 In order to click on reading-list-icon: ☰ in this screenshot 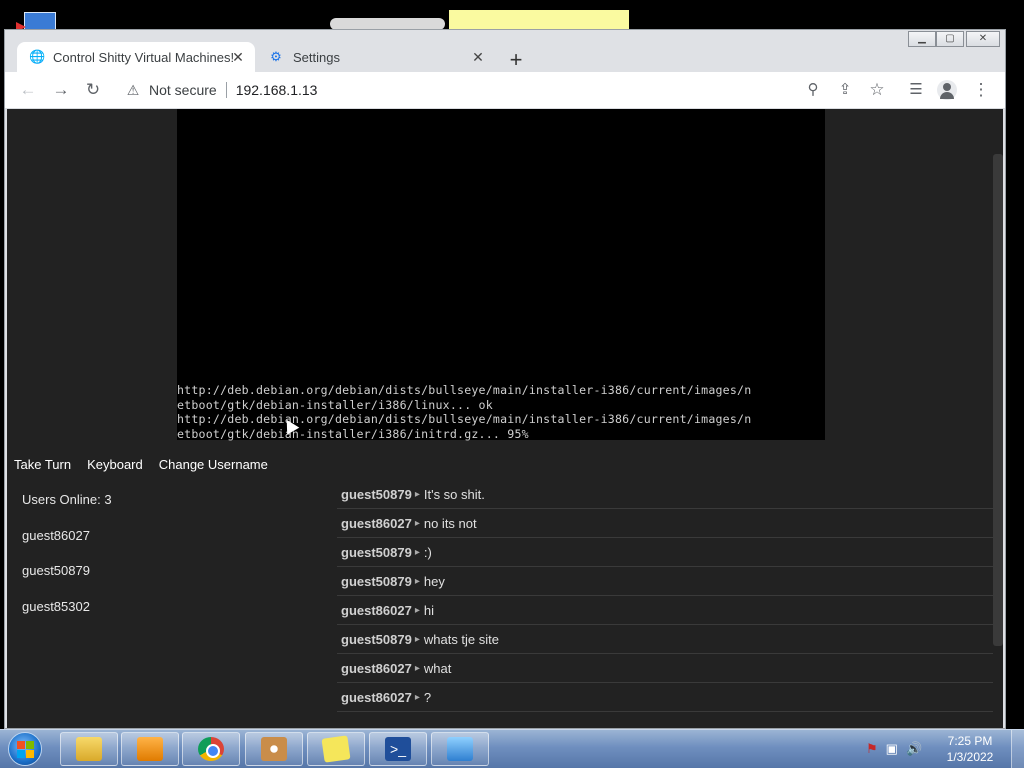, I will do `click(916, 90)`.